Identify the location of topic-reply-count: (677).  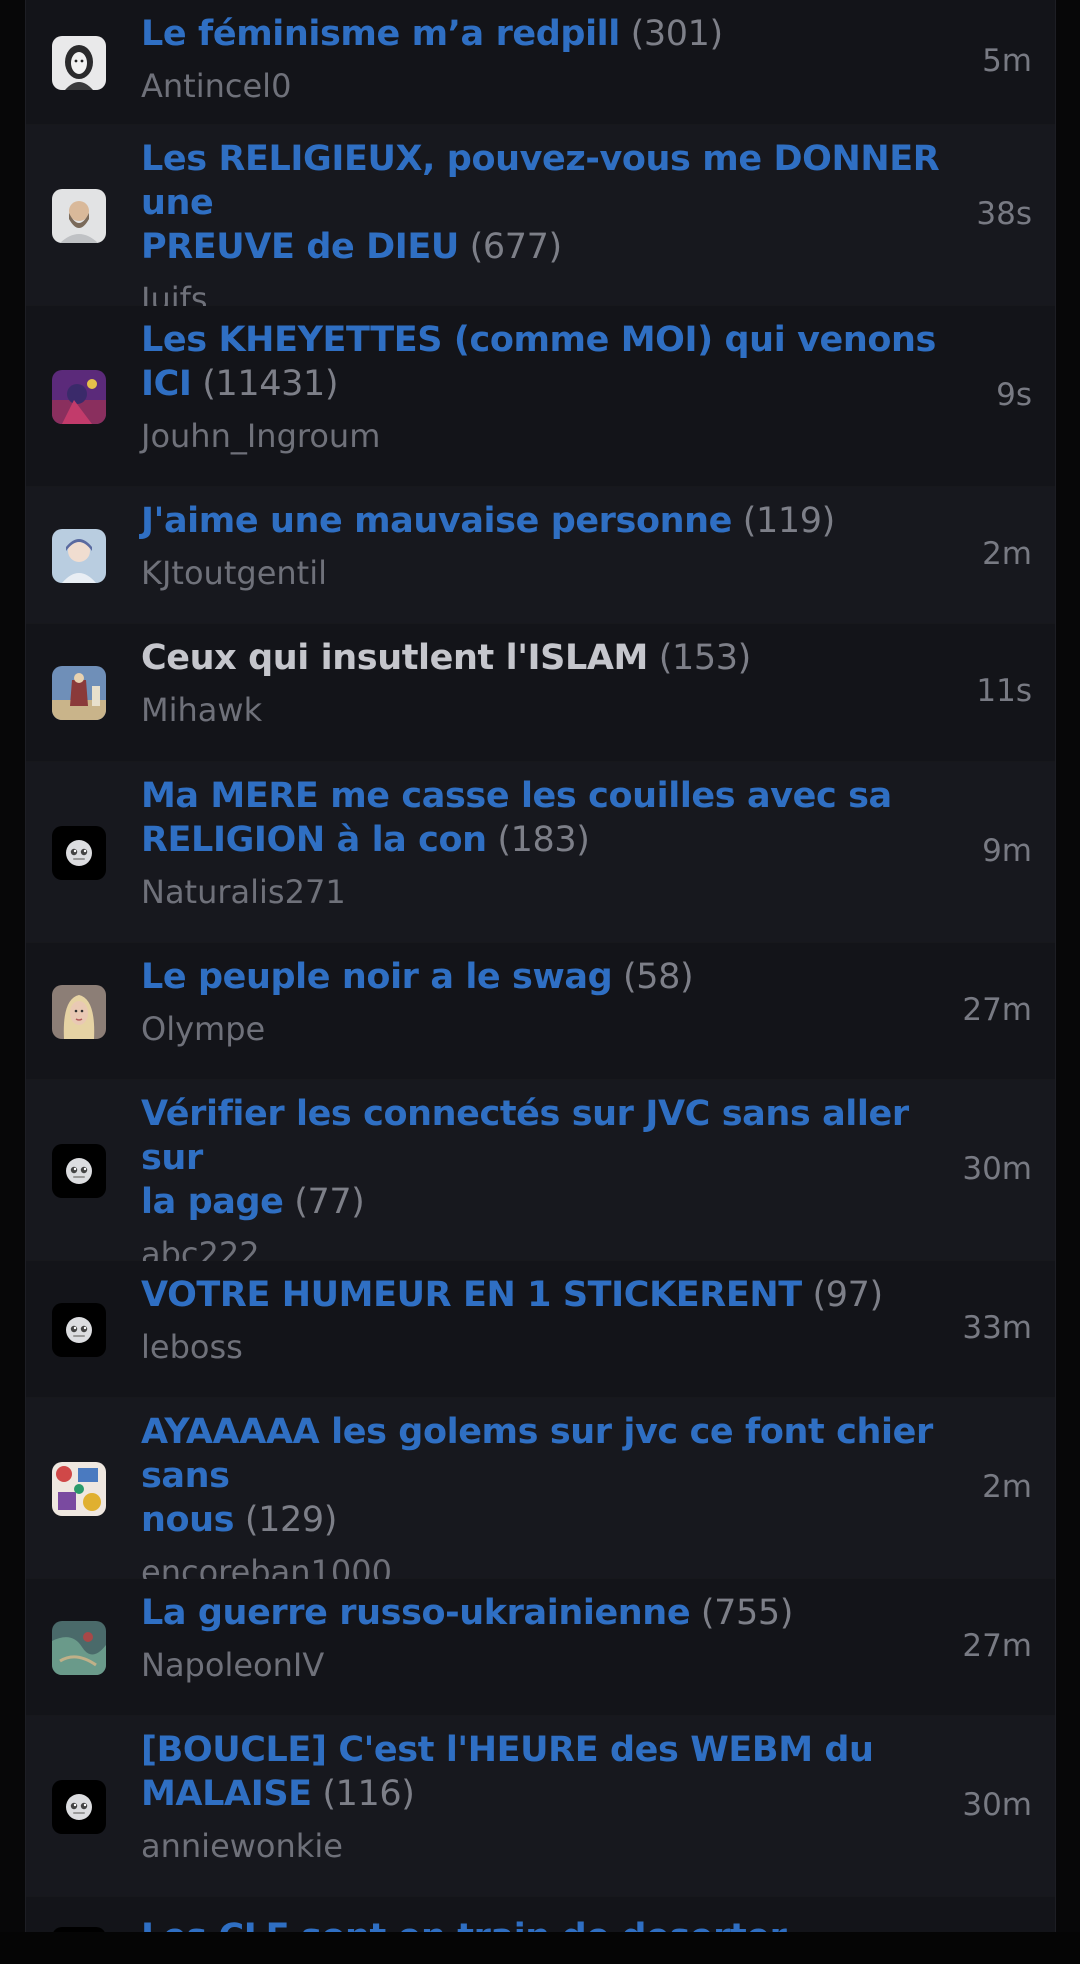
(510, 247).